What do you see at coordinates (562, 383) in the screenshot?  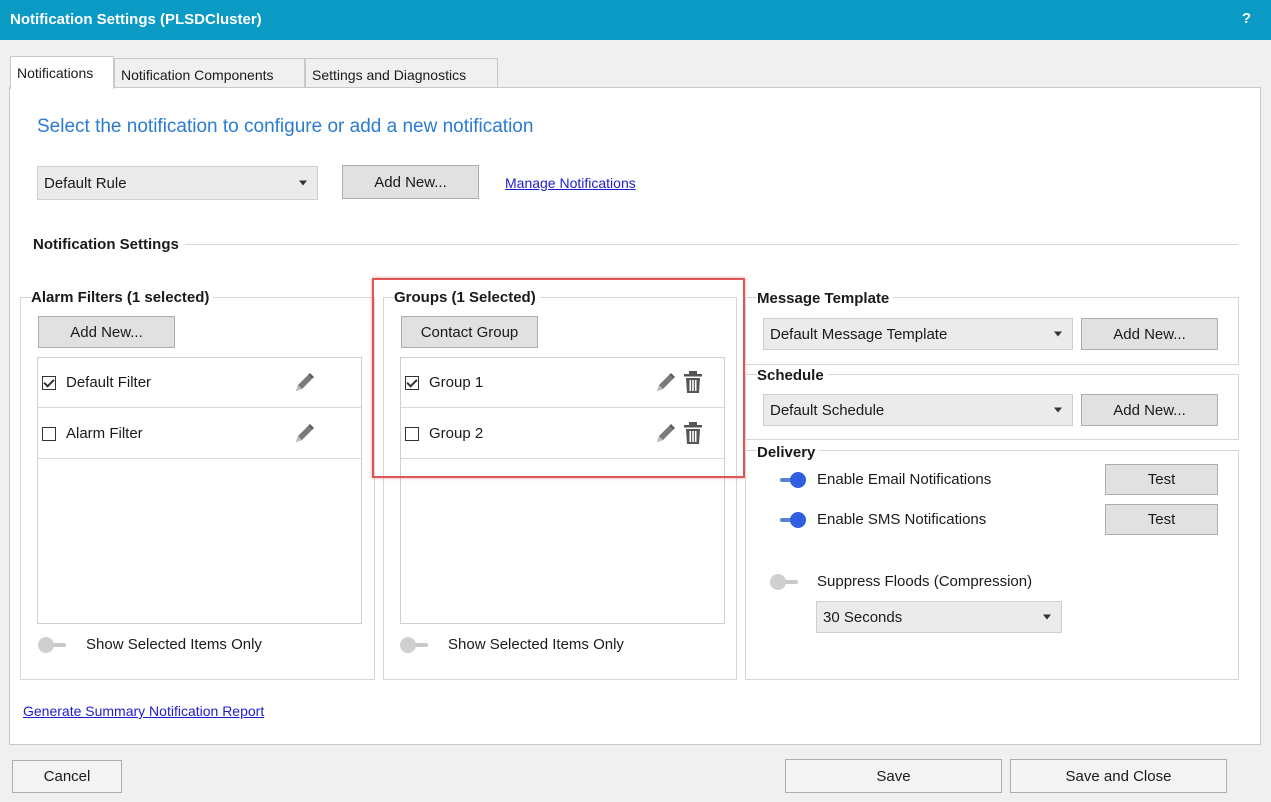 I see `list-item: Group 1` at bounding box center [562, 383].